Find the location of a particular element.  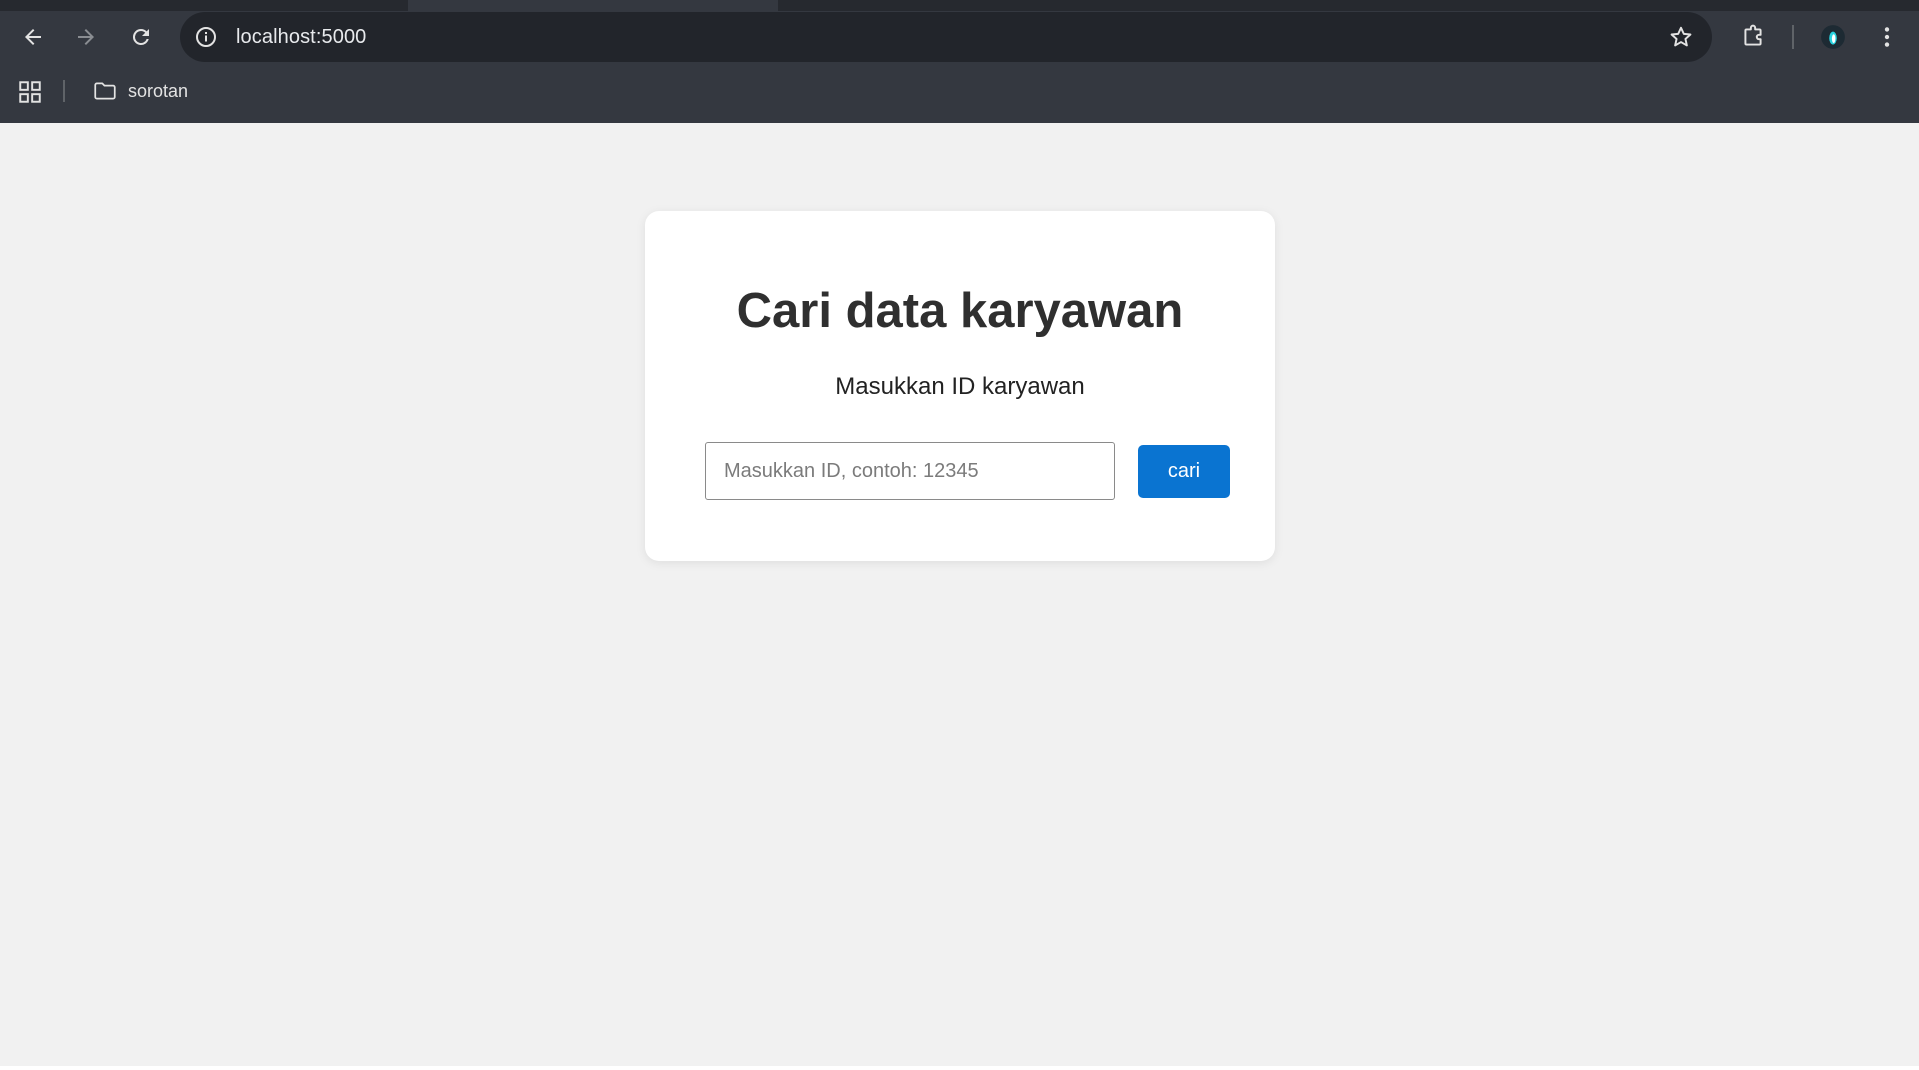

avatar is located at coordinates (1833, 37).